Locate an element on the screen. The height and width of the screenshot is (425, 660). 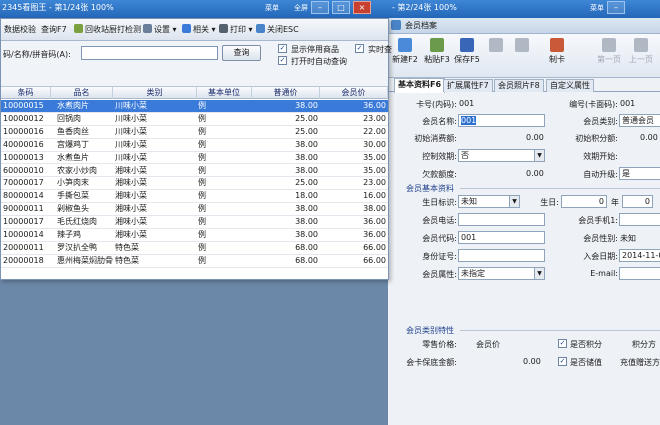
close-icon: × is located at coordinates (362, 7).